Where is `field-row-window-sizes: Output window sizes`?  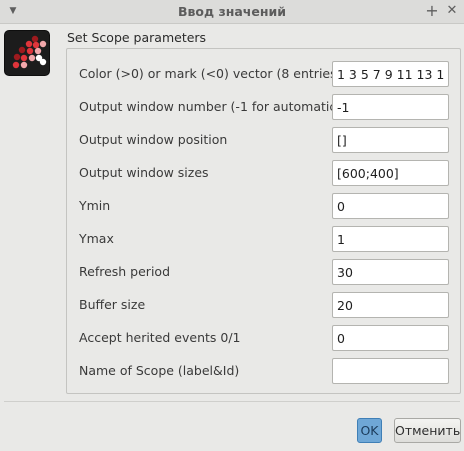
field-row-window-sizes: Output window sizes is located at coordinates (263, 173).